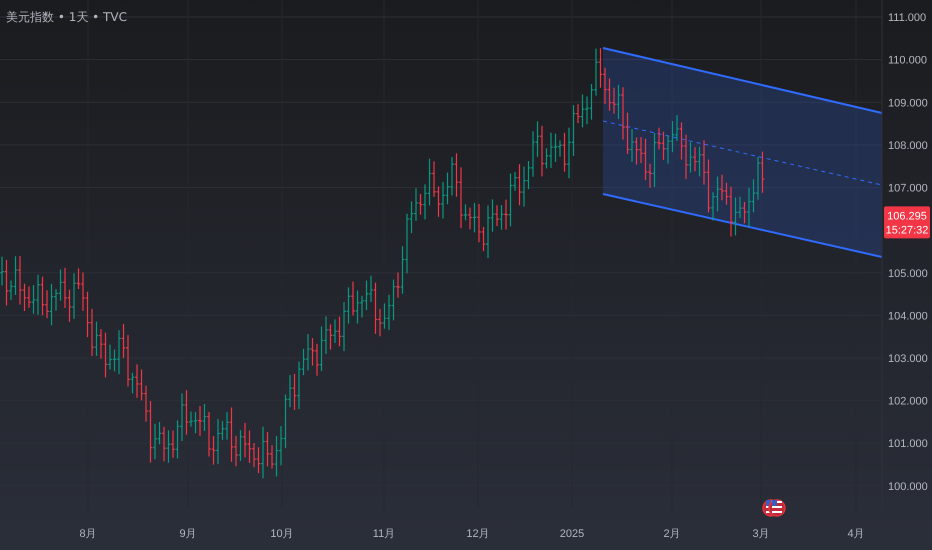  What do you see at coordinates (907, 18) in the screenshot?
I see `price-tick-label: 111.000` at bounding box center [907, 18].